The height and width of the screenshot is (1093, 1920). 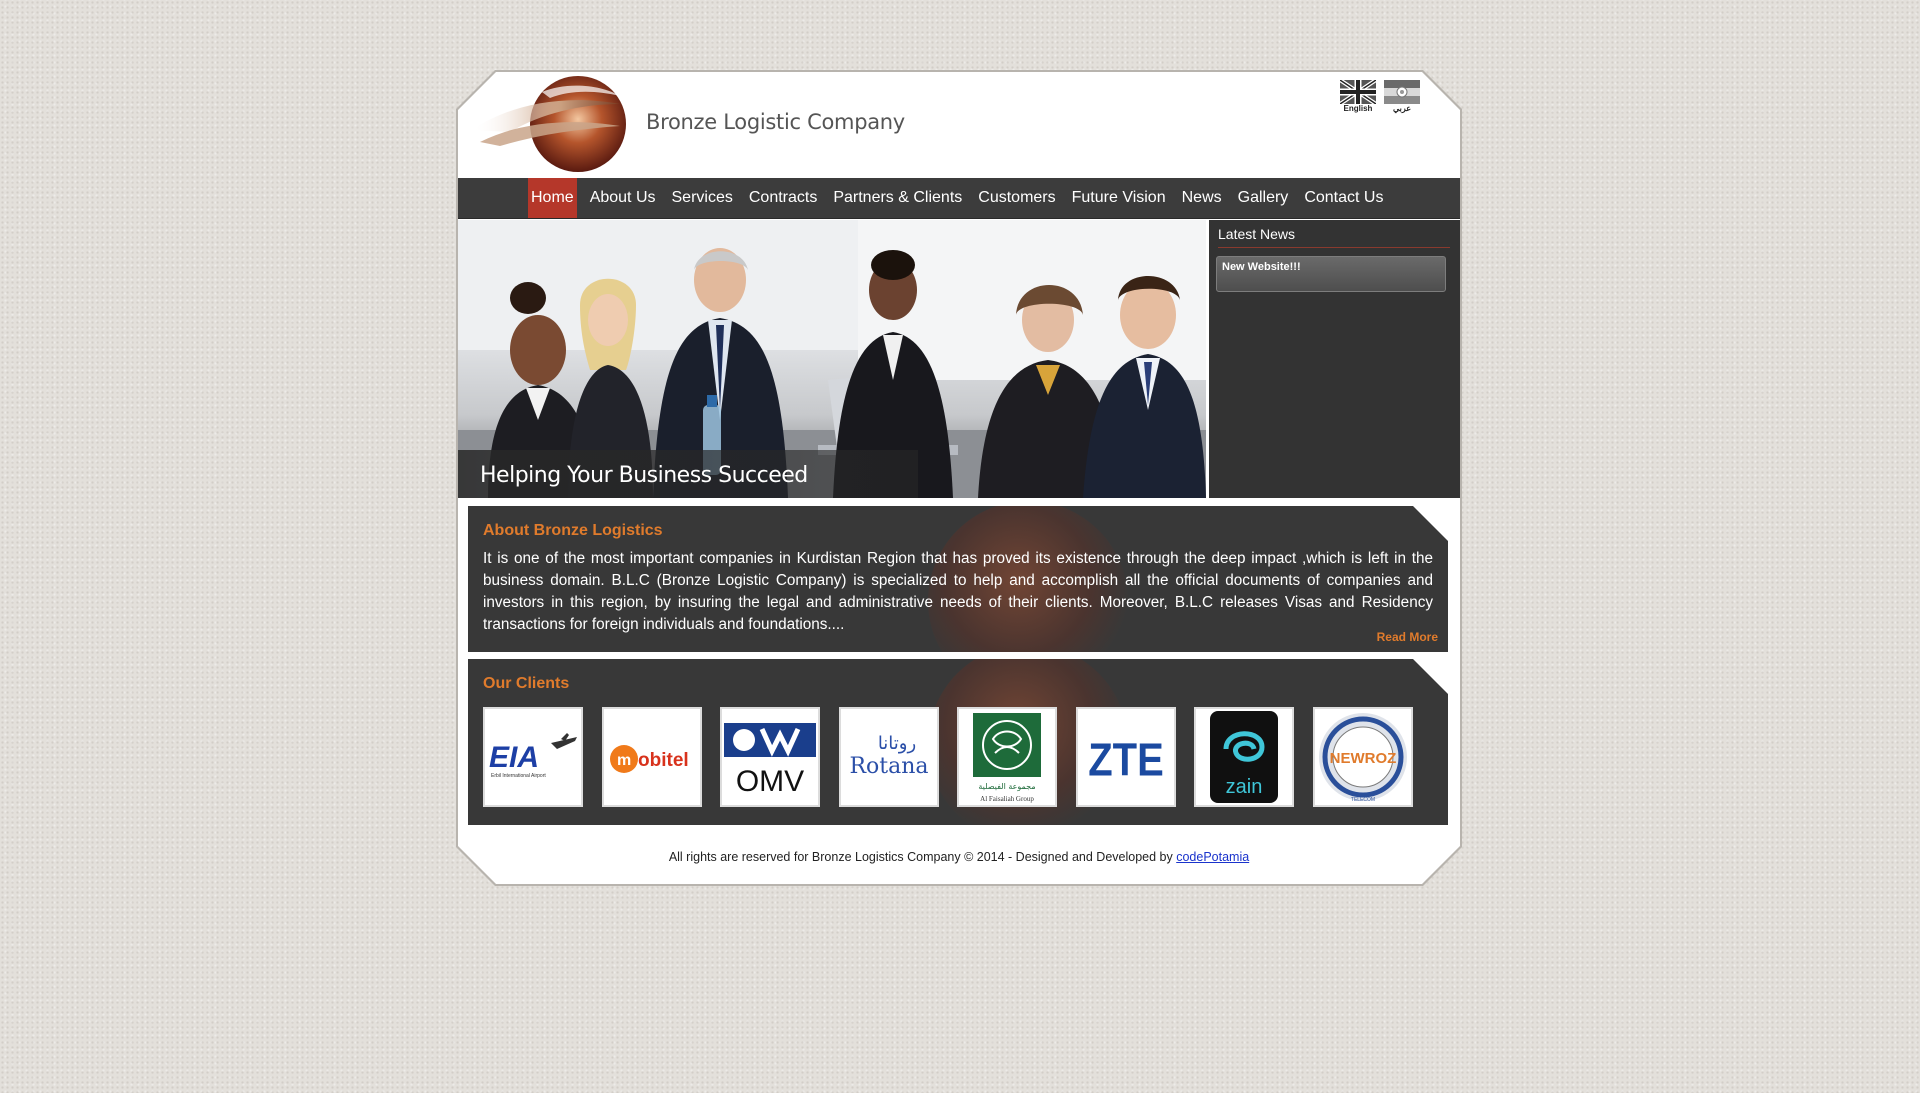 I want to click on svg-text: Rotana, so click(x=888, y=766).